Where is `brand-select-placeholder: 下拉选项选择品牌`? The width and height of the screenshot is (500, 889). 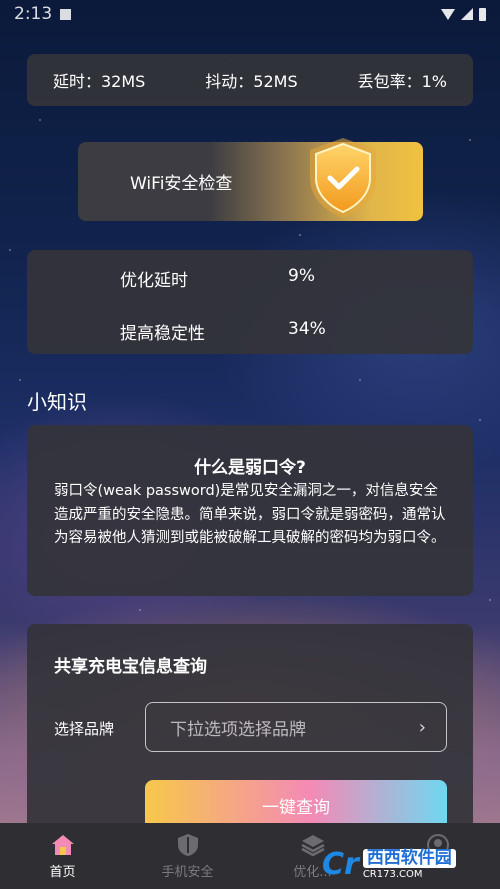
brand-select-placeholder: 下拉选项选择品牌 is located at coordinates (238, 729).